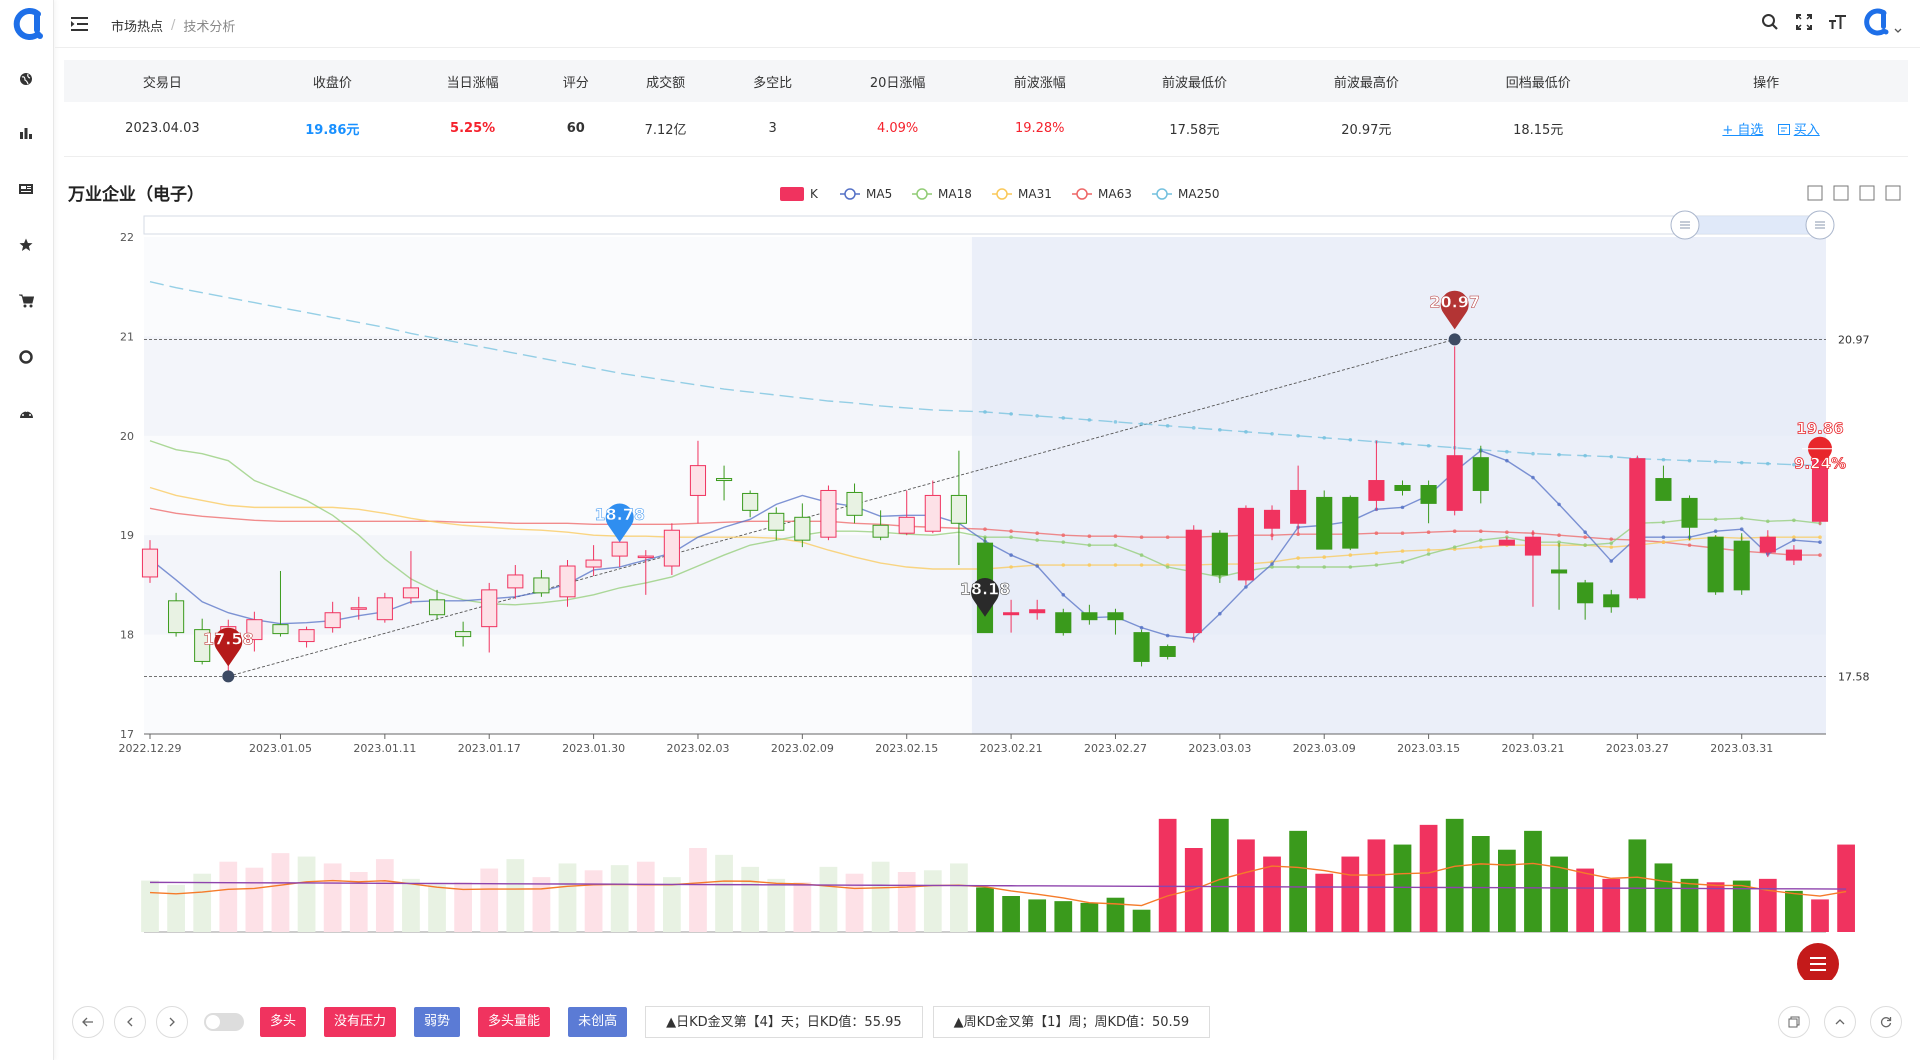 Image resolution: width=1920 pixels, height=1060 pixels. Describe the element at coordinates (1838, 22) in the screenshot. I see `font-size-icon` at that location.